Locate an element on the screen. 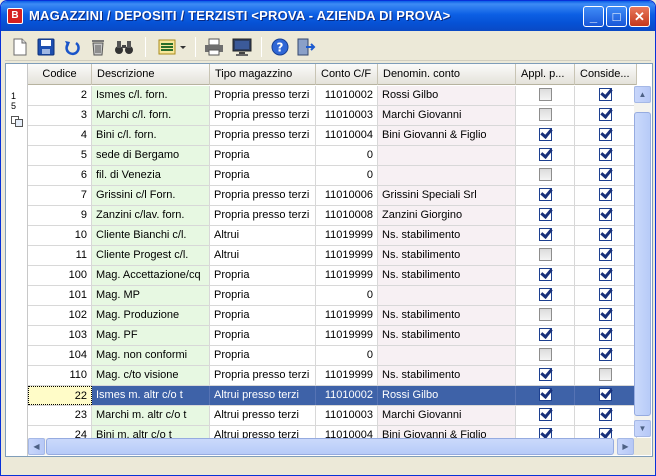  cell-descrizione: Ismes m. altr c/o t is located at coordinates (151, 395).